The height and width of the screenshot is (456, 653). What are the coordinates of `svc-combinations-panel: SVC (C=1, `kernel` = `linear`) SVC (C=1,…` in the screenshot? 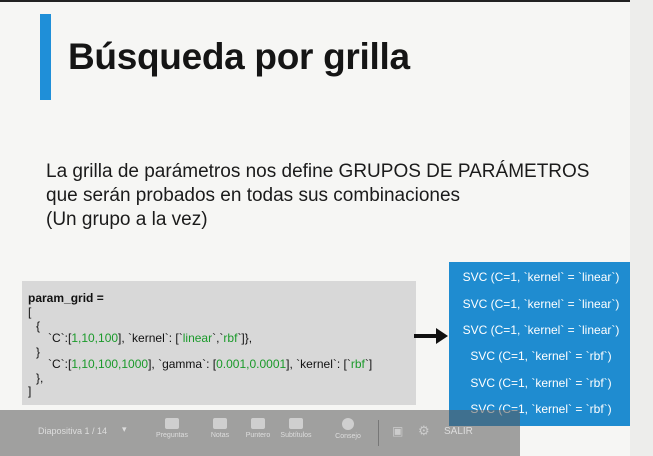 It's located at (541, 344).